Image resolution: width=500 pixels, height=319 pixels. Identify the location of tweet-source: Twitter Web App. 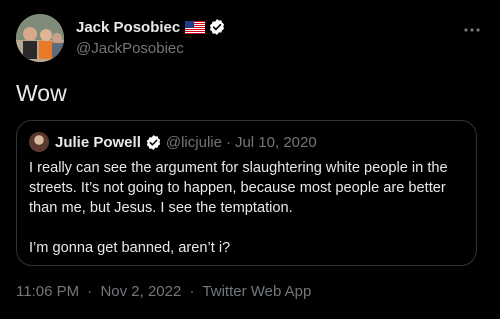
(256, 291).